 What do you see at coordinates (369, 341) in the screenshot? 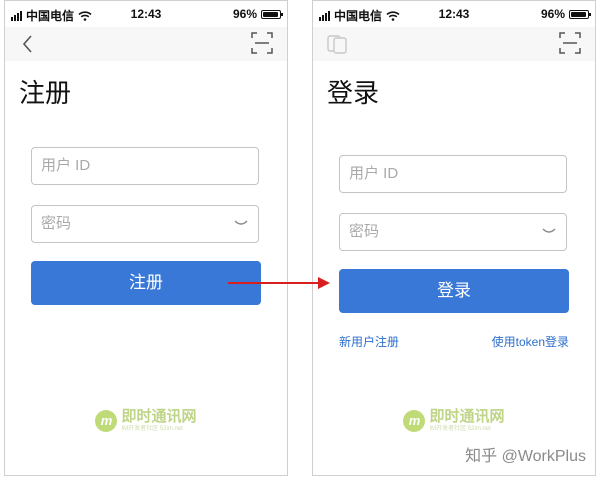
I see `register-link: 新用户注册` at bounding box center [369, 341].